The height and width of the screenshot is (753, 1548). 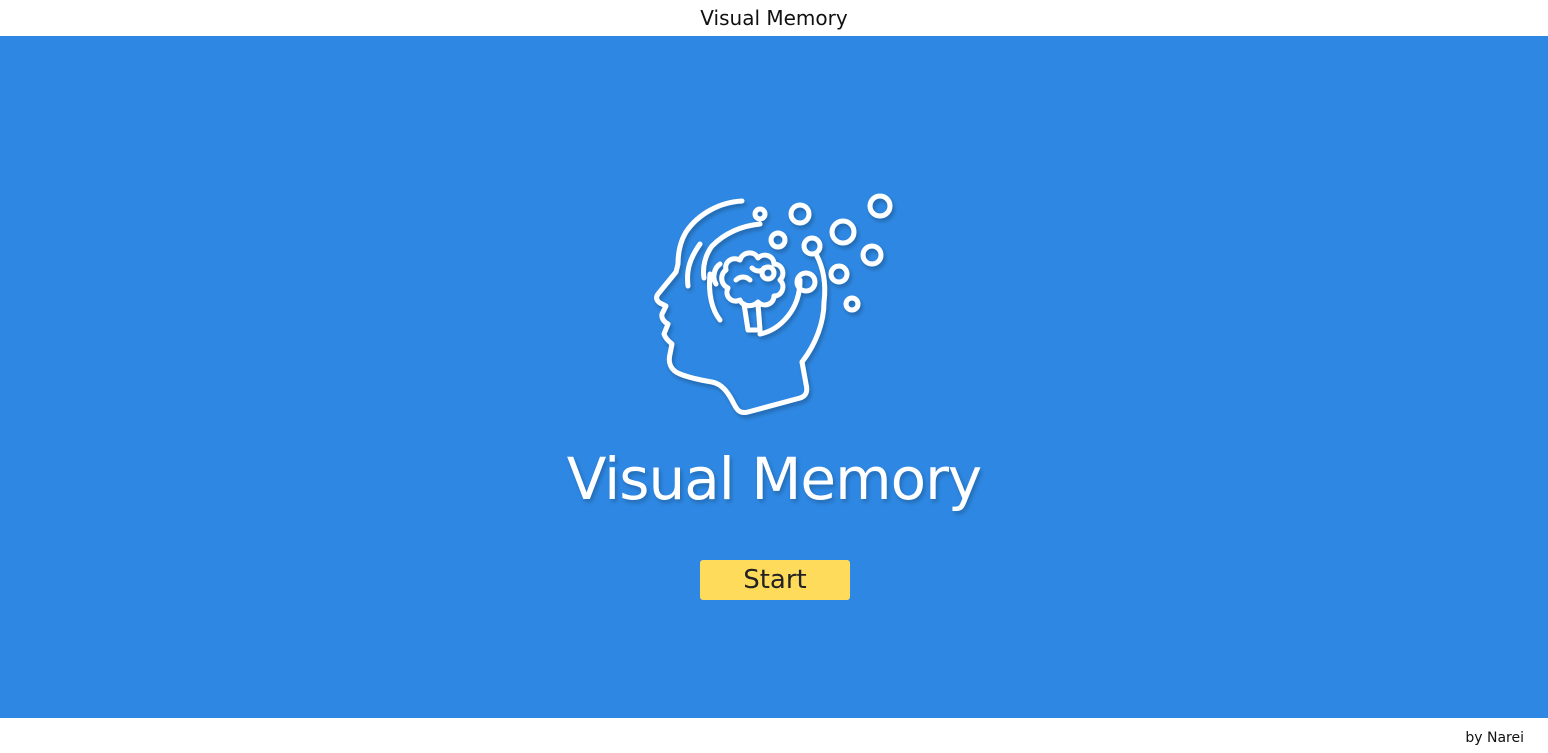 I want to click on head-brain-memory-icon, so click(x=775, y=299).